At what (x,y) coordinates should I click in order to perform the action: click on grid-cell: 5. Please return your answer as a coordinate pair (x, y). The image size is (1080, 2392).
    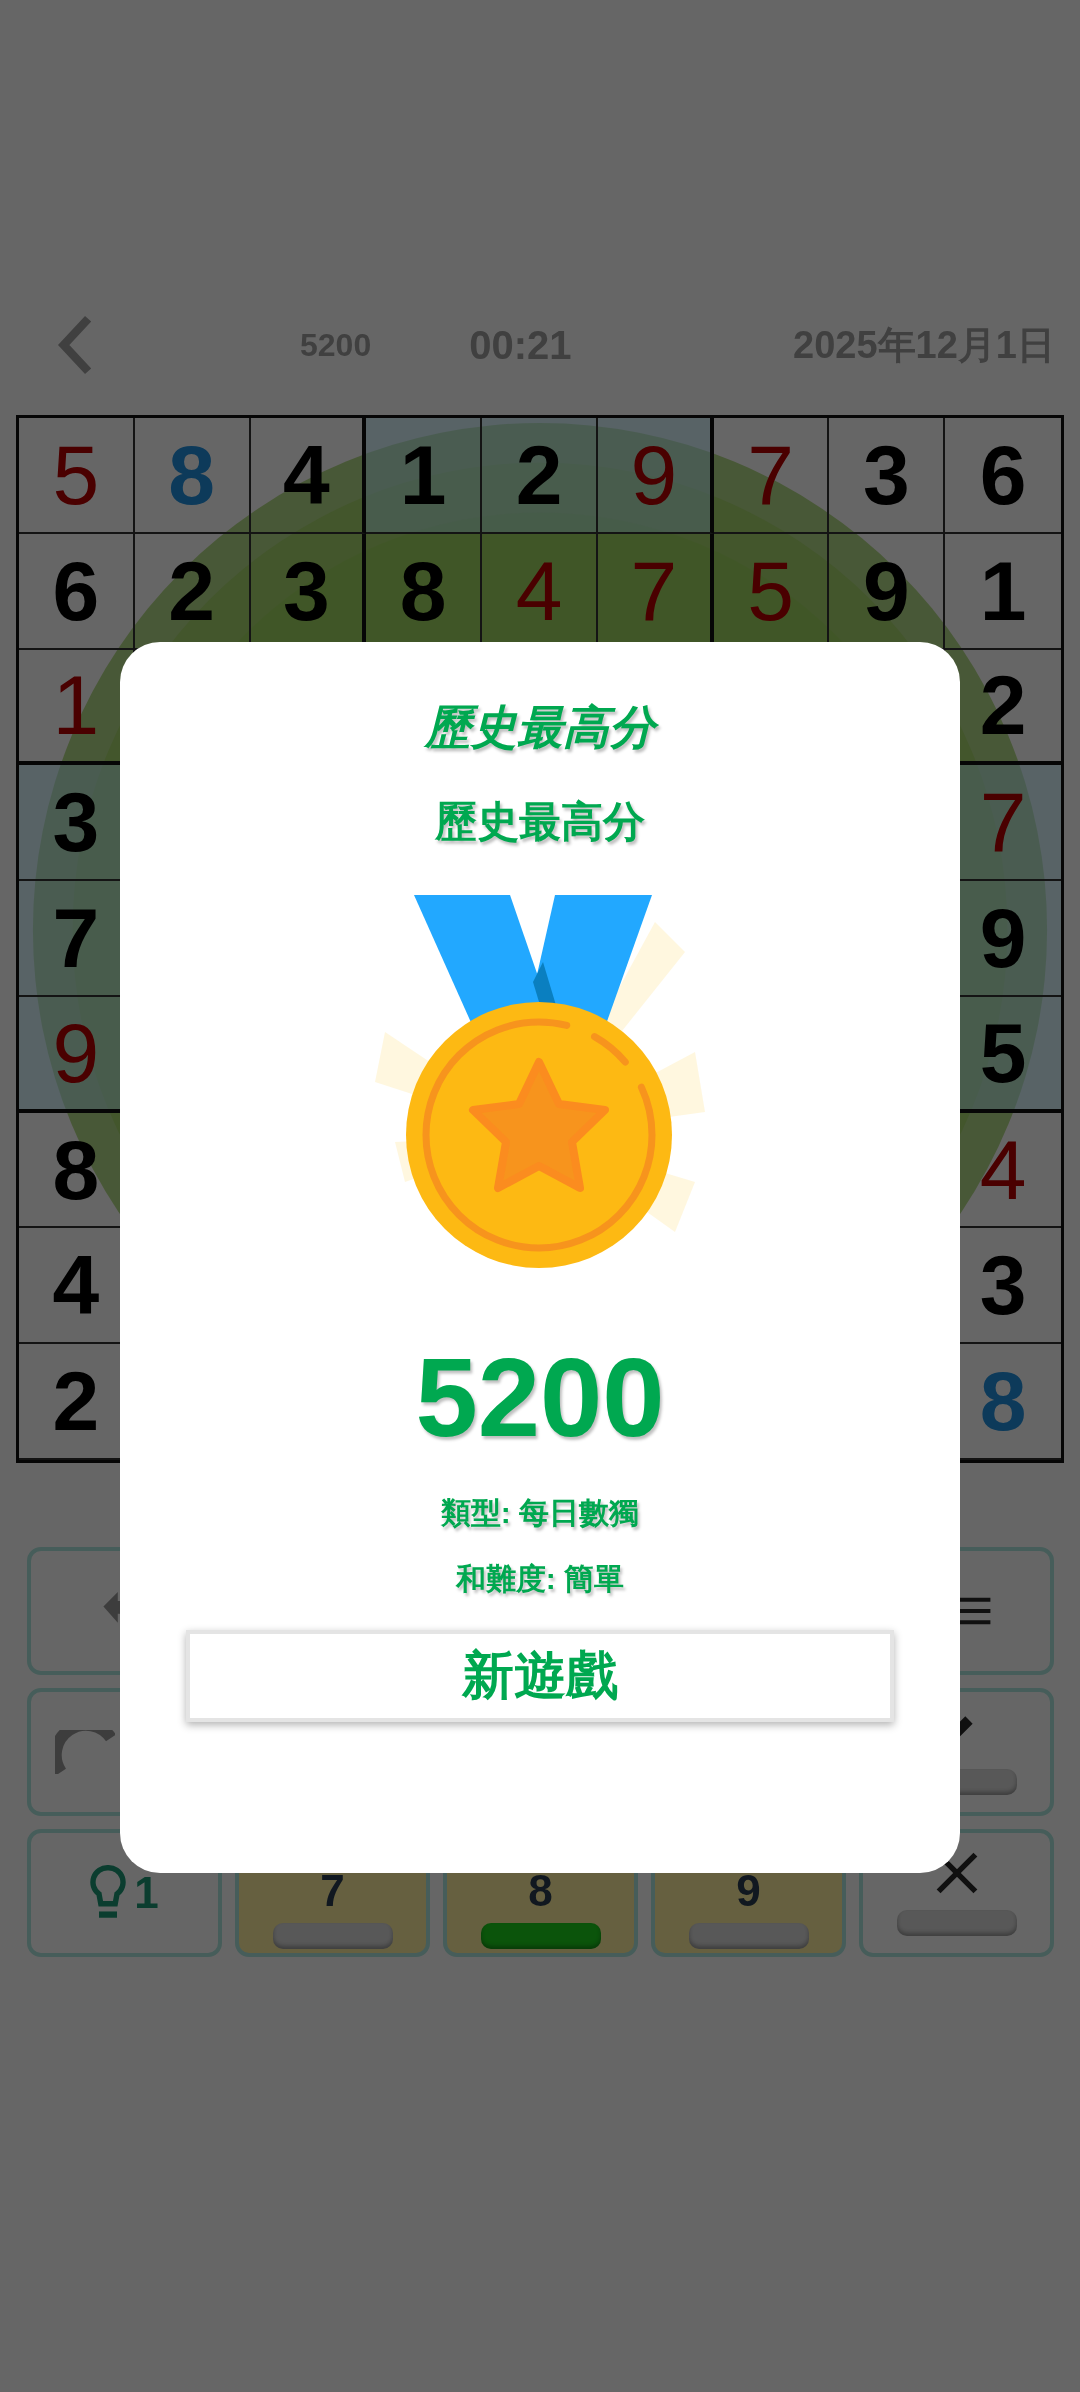
    Looking at the image, I should click on (77, 476).